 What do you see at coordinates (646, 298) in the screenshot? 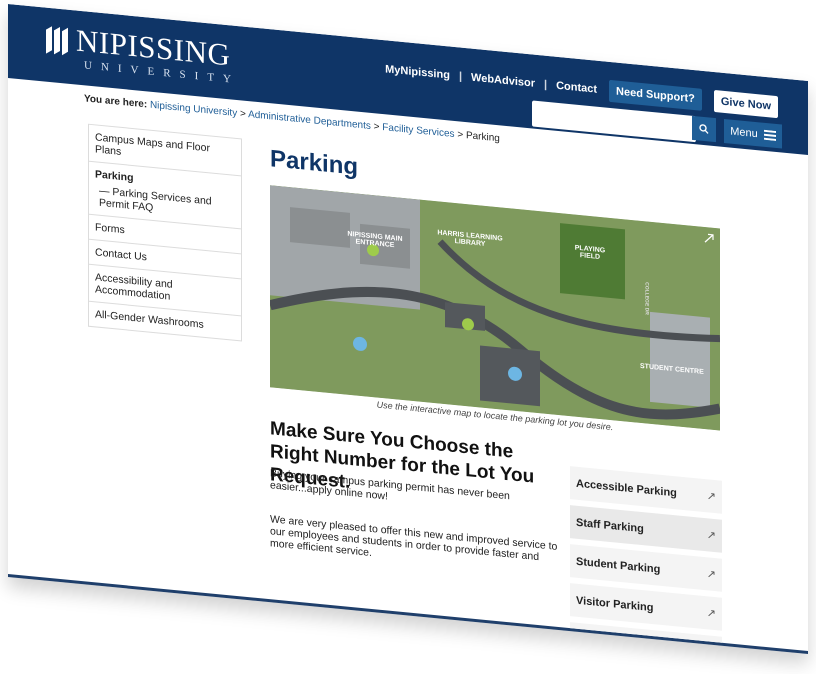
I see `map-label: COLLEGE DR` at bounding box center [646, 298].